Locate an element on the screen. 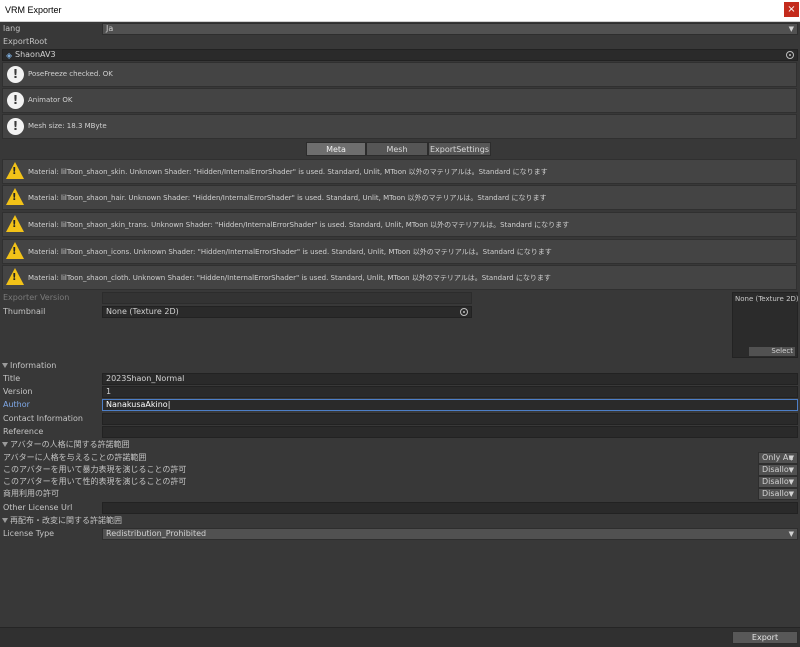 This screenshot has height=647, width=800. export-root-label: ExportRoot is located at coordinates (25, 41).